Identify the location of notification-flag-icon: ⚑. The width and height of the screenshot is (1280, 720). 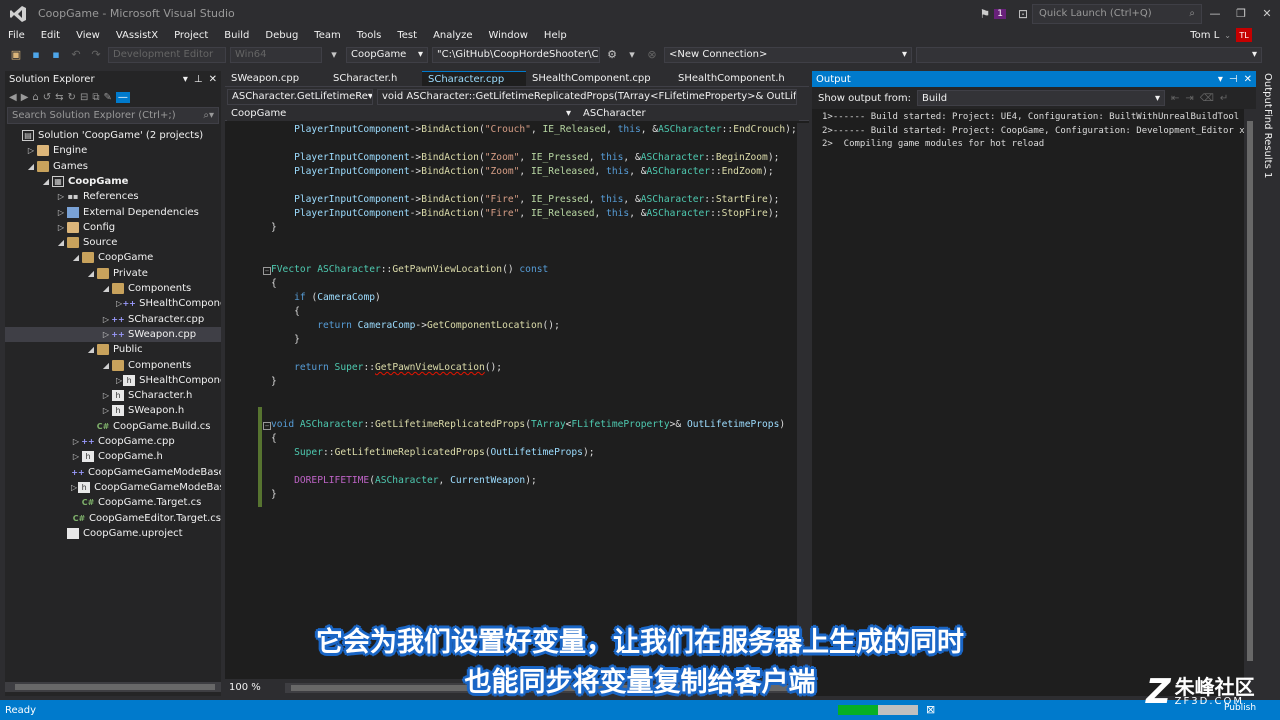
(984, 14).